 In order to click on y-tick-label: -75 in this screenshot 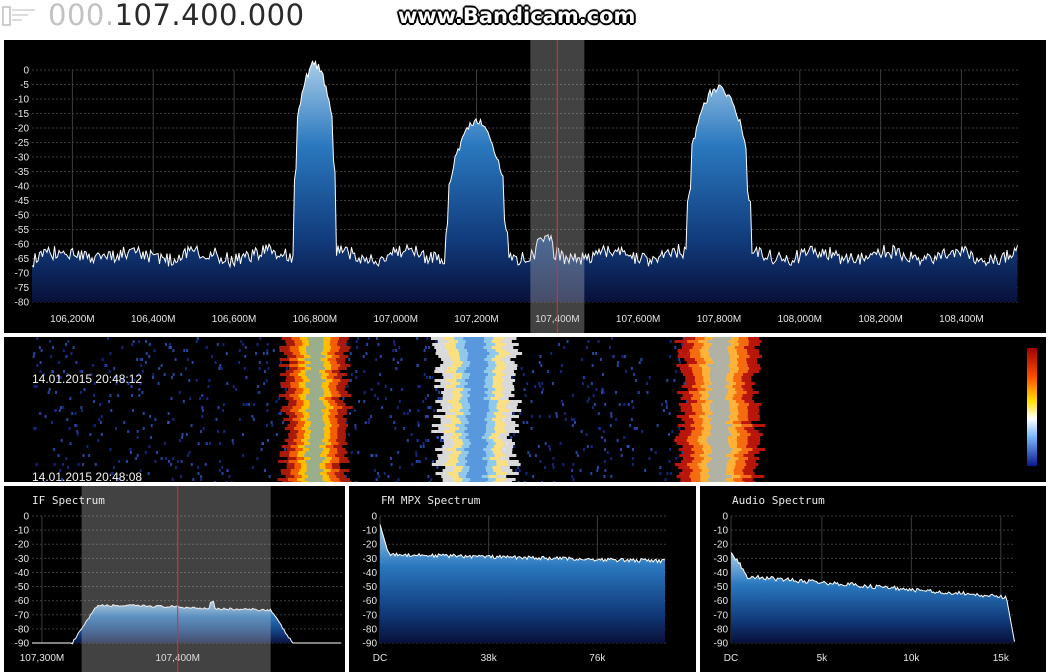, I will do `click(22, 288)`.